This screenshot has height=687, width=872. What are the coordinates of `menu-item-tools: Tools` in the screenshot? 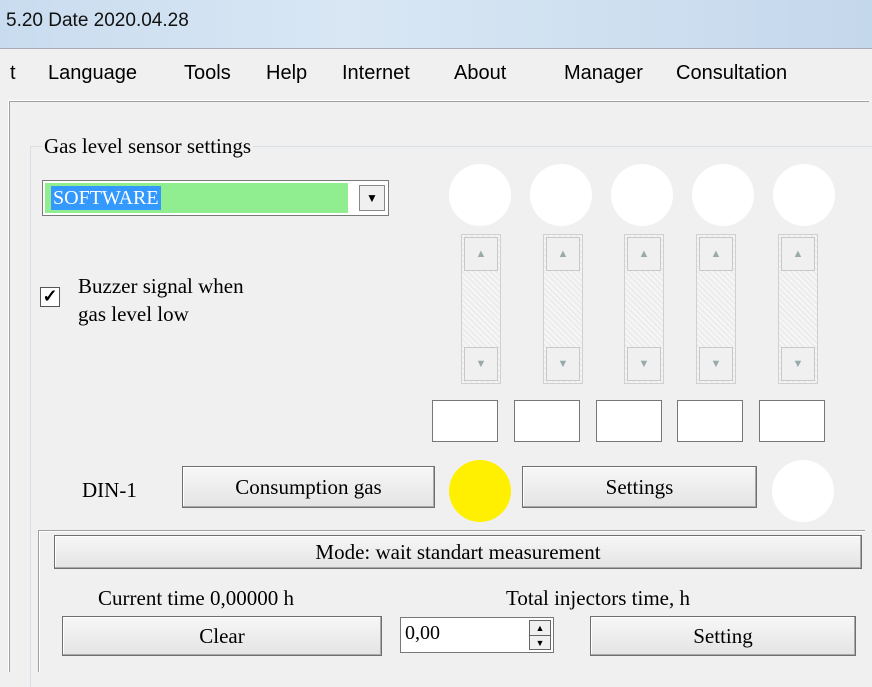 It's located at (207, 73).